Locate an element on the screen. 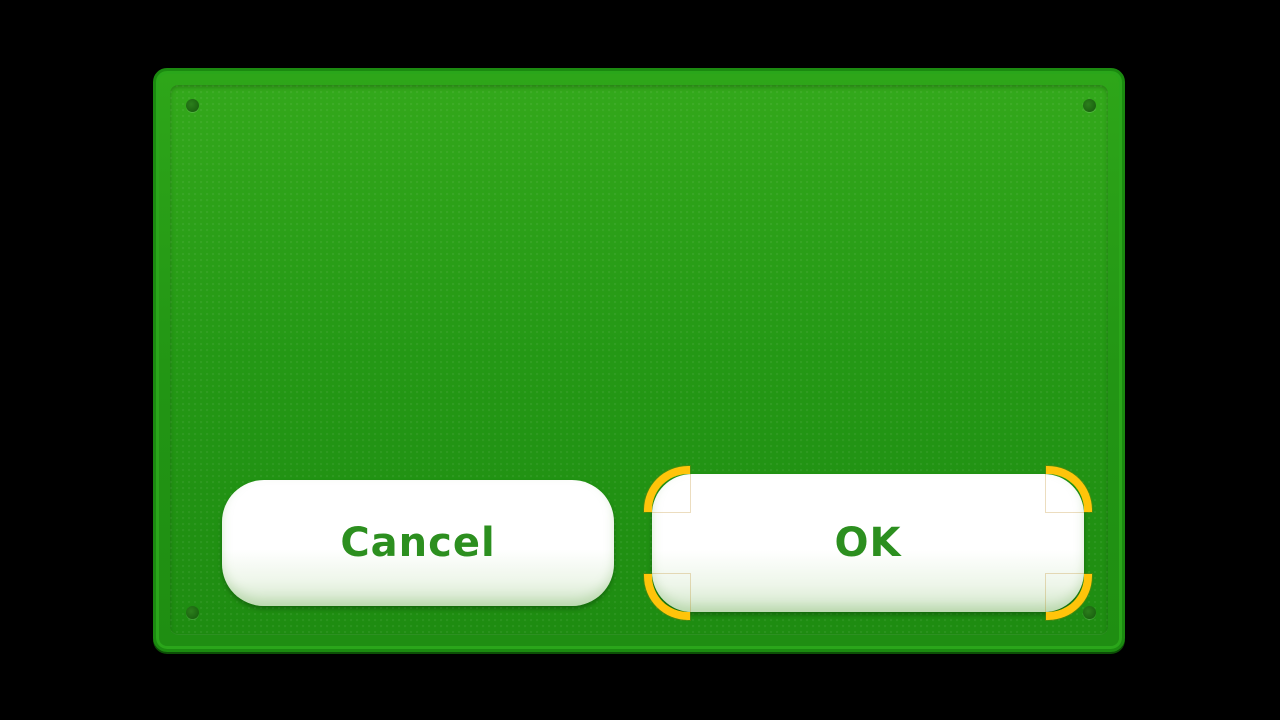 This screenshot has width=1280, height=720. cancel-button: Cancel is located at coordinates (418, 543).